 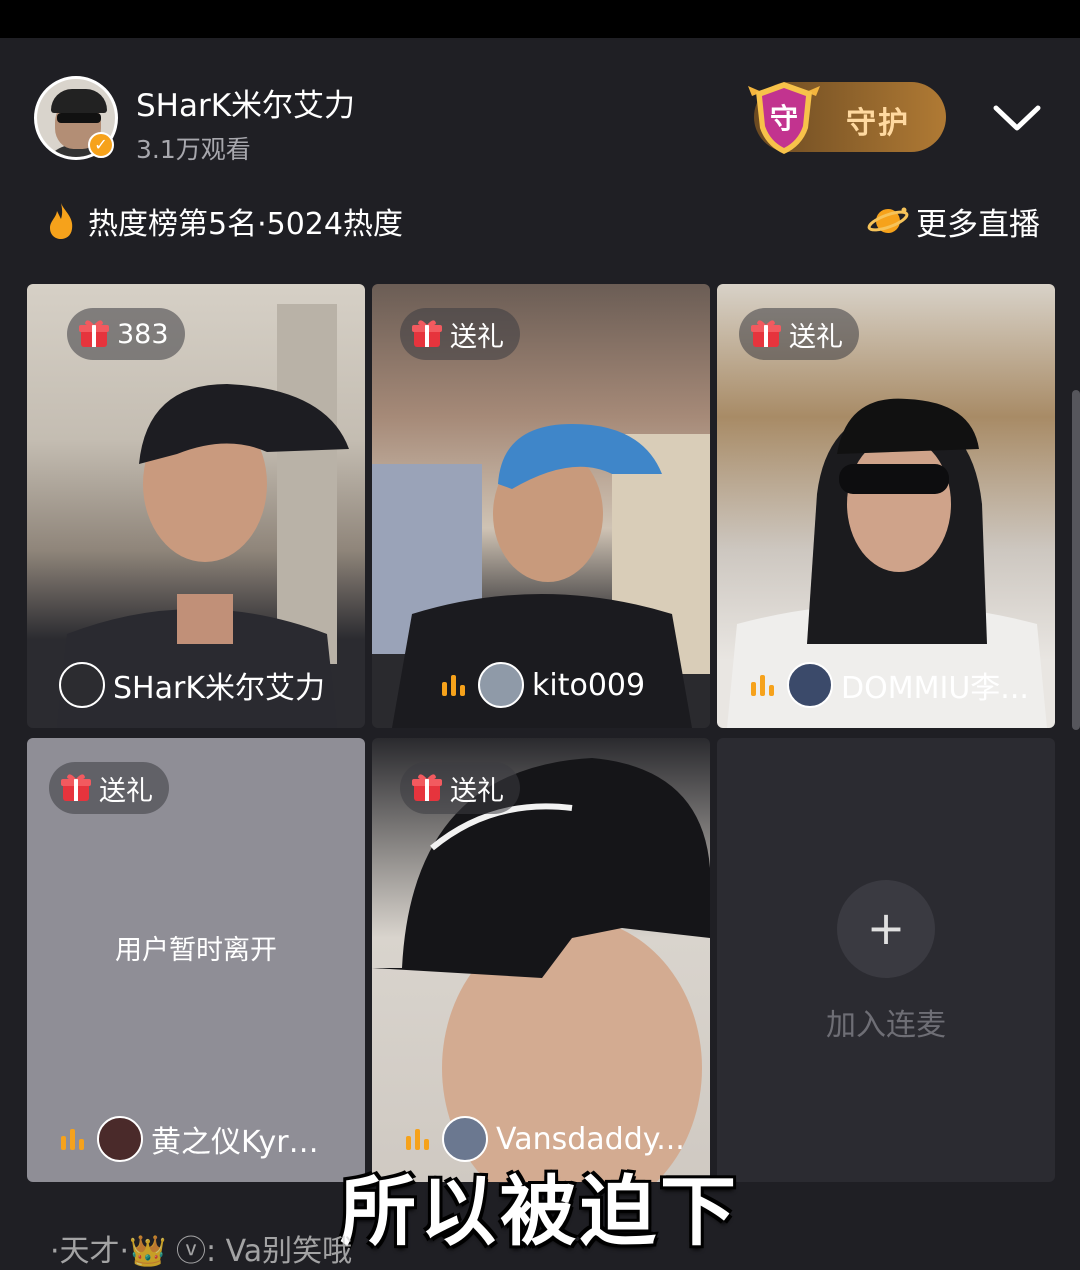 What do you see at coordinates (143, 334) in the screenshot?
I see `gift-count: 383` at bounding box center [143, 334].